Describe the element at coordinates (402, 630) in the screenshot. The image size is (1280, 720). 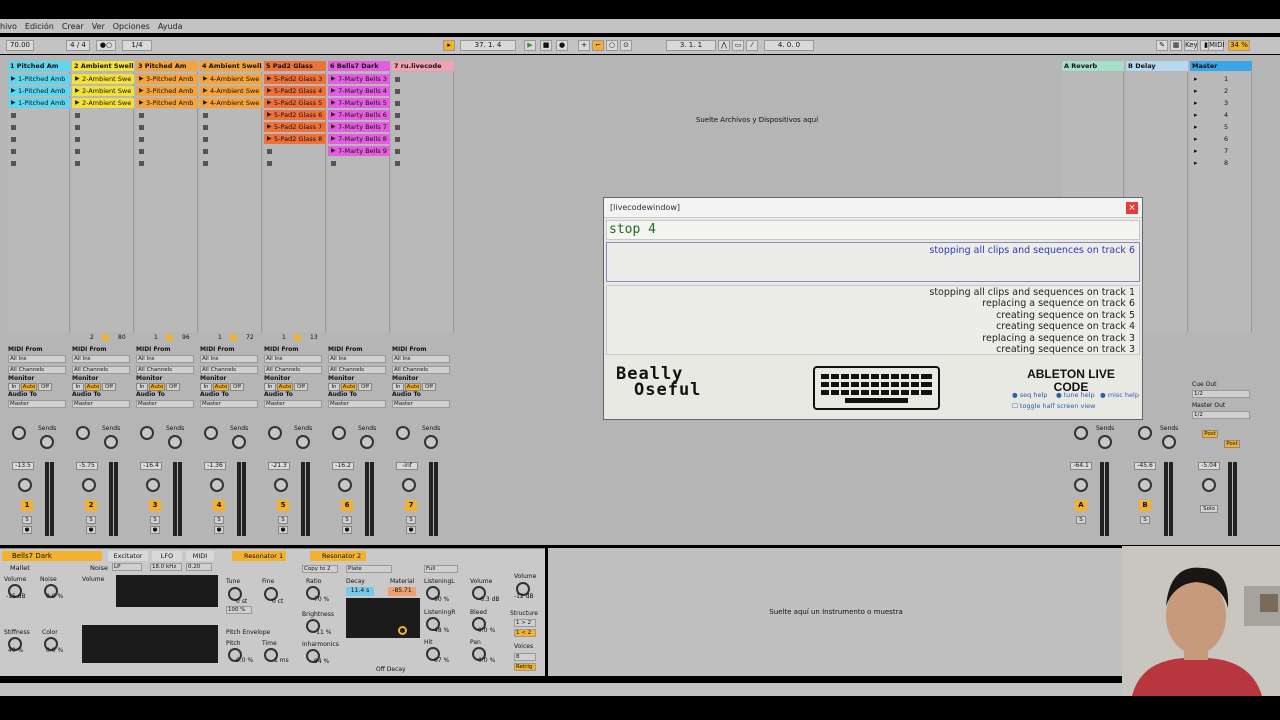
I see `xy-handle` at that location.